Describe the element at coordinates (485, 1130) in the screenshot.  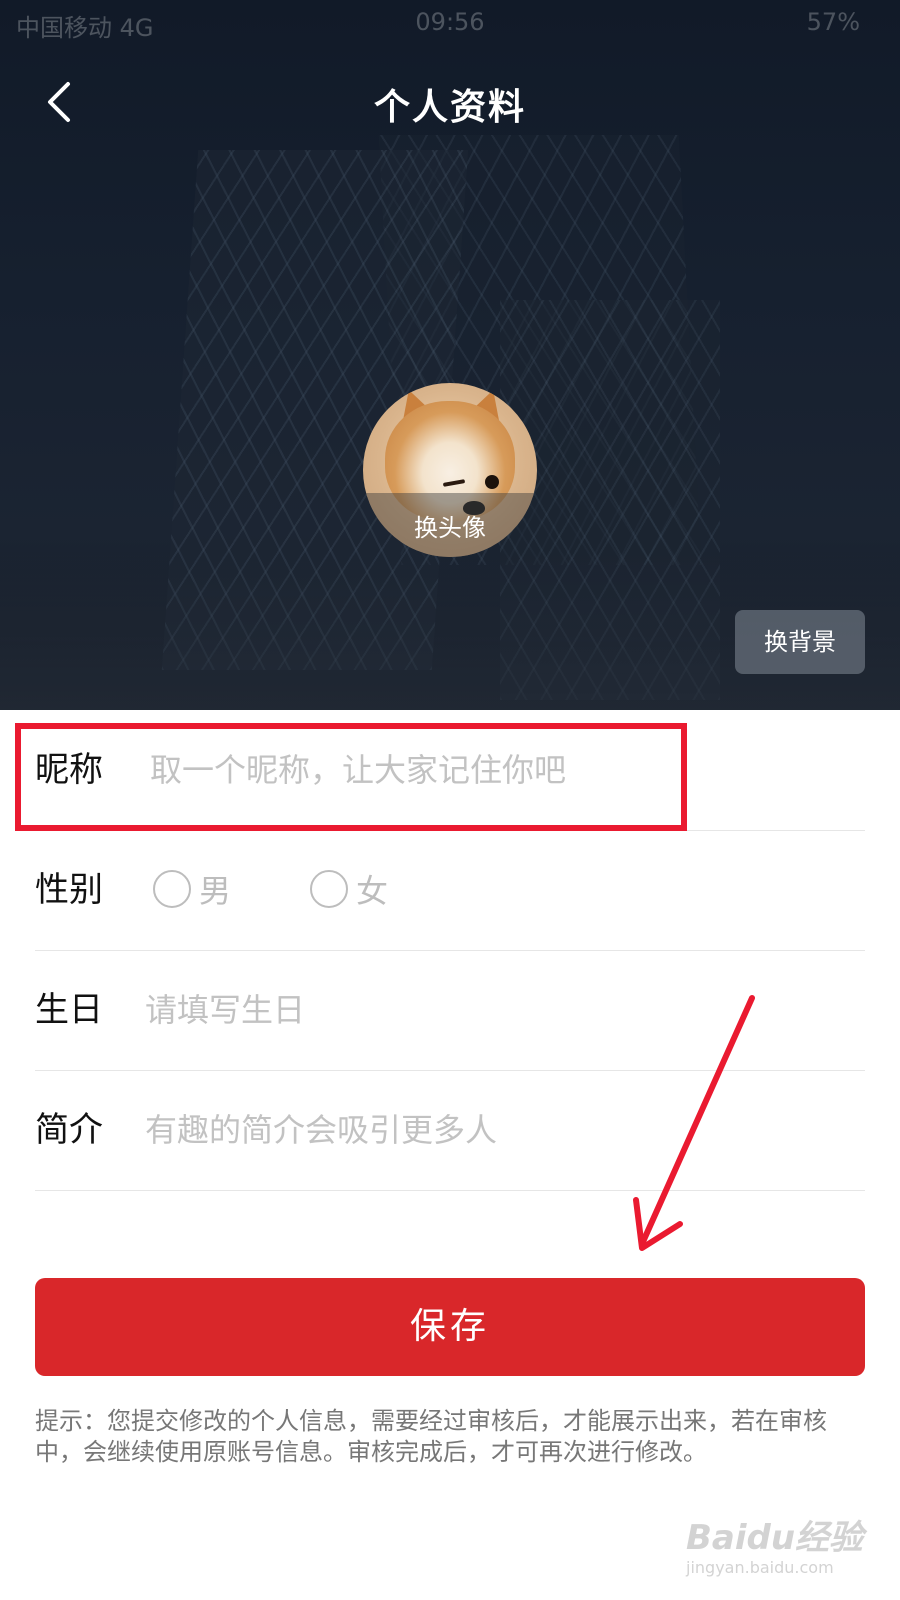
I see `bio-input` at that location.